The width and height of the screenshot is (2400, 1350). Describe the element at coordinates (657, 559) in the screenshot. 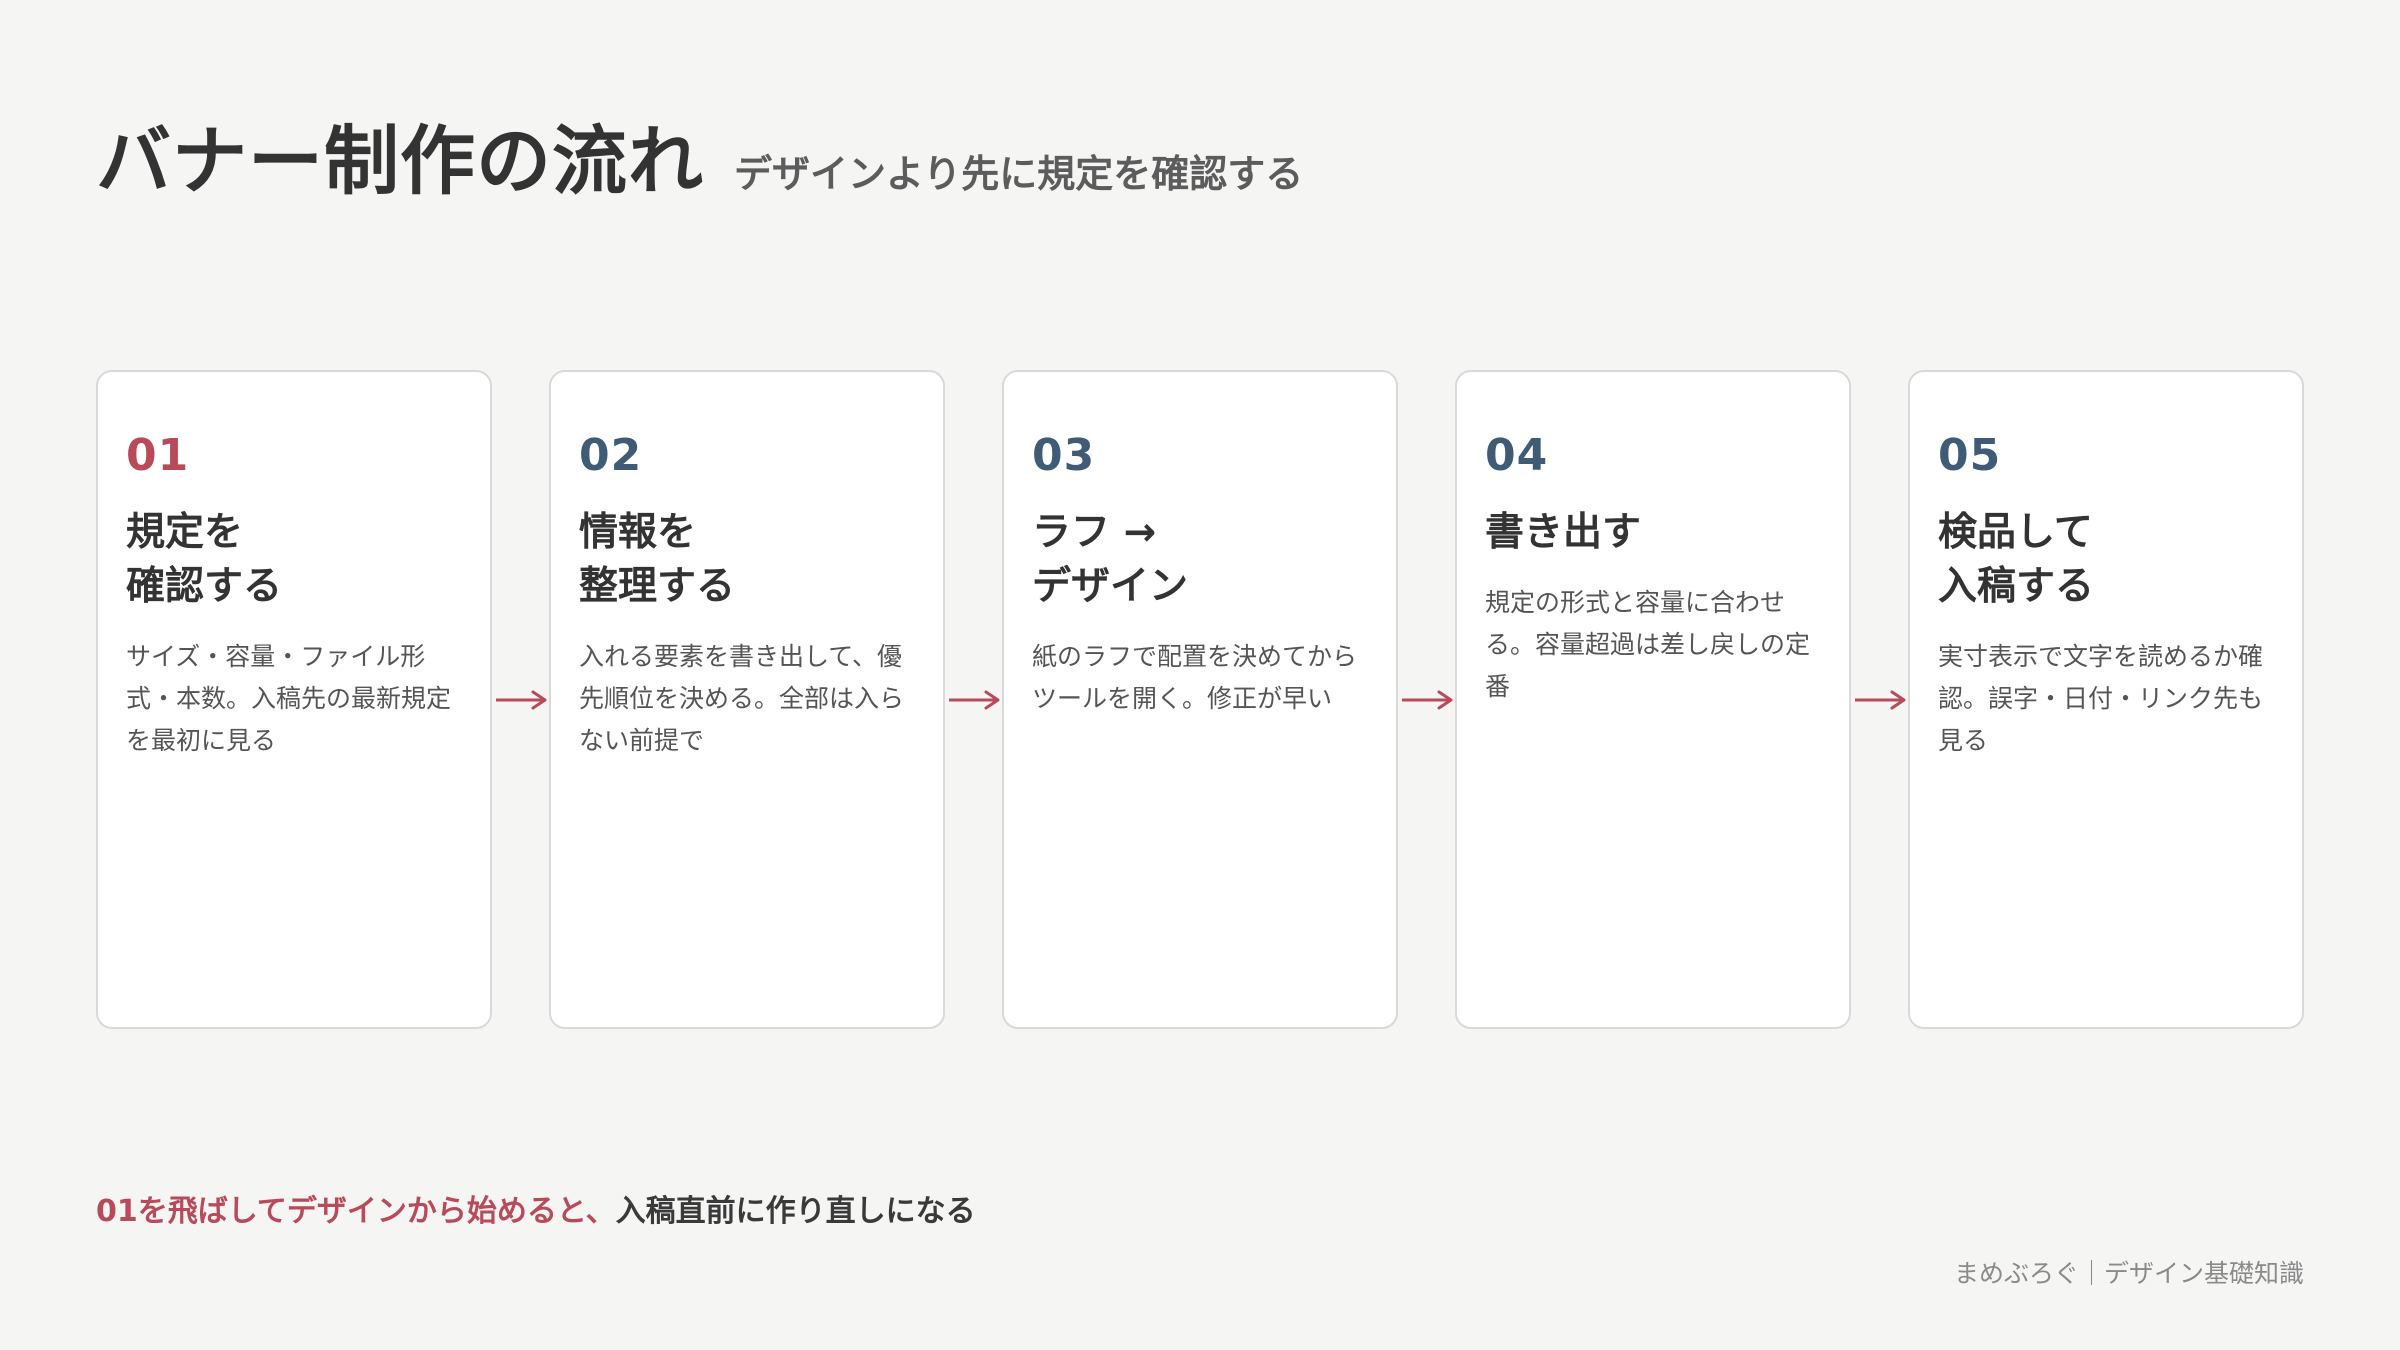

I see `step-title: 情報を 整理する` at that location.